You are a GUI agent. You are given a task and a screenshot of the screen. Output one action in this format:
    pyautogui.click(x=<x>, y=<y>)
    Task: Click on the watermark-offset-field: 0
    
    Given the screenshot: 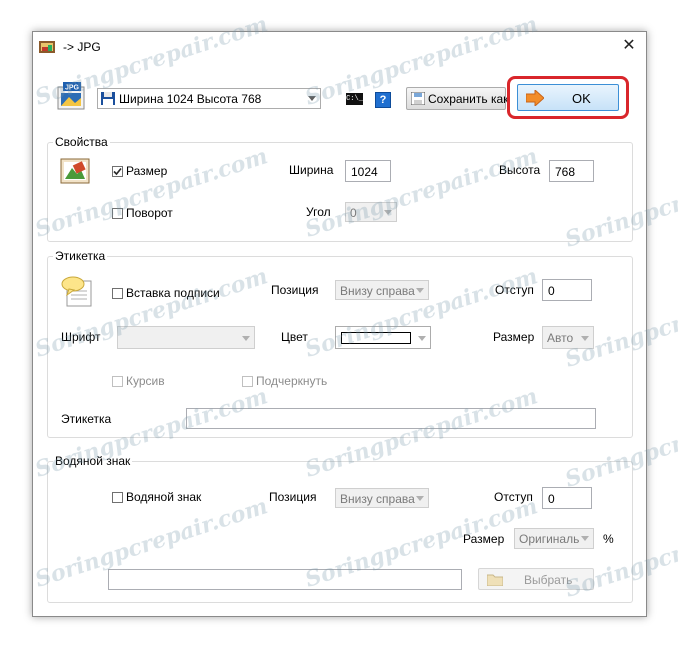 What is the action you would take?
    pyautogui.click(x=567, y=498)
    